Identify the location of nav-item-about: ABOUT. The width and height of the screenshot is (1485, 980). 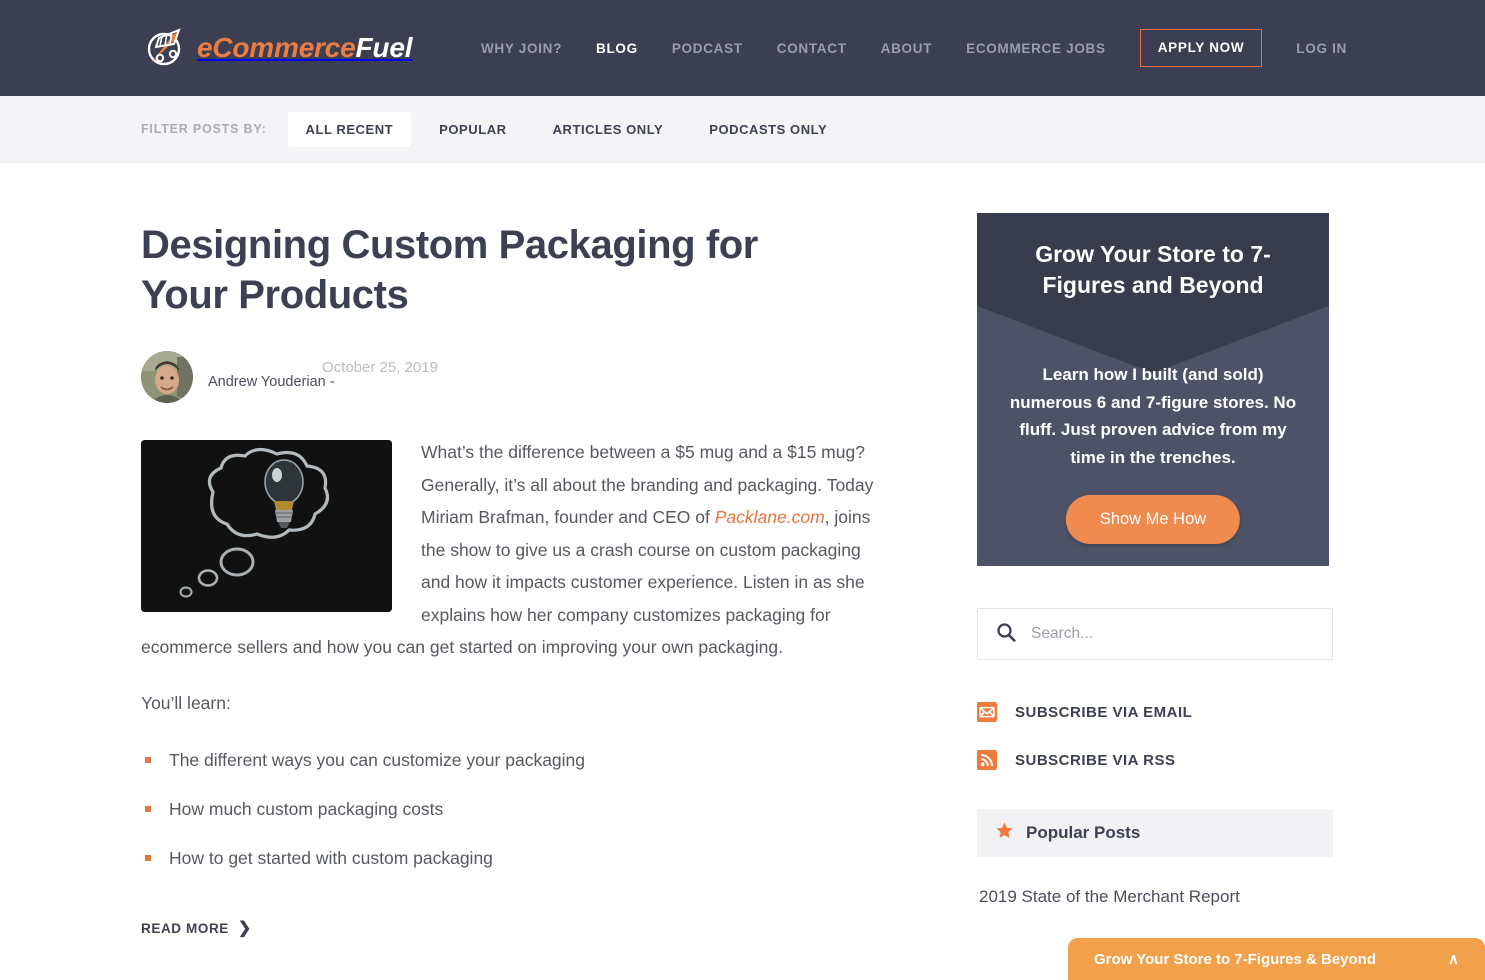
(907, 48).